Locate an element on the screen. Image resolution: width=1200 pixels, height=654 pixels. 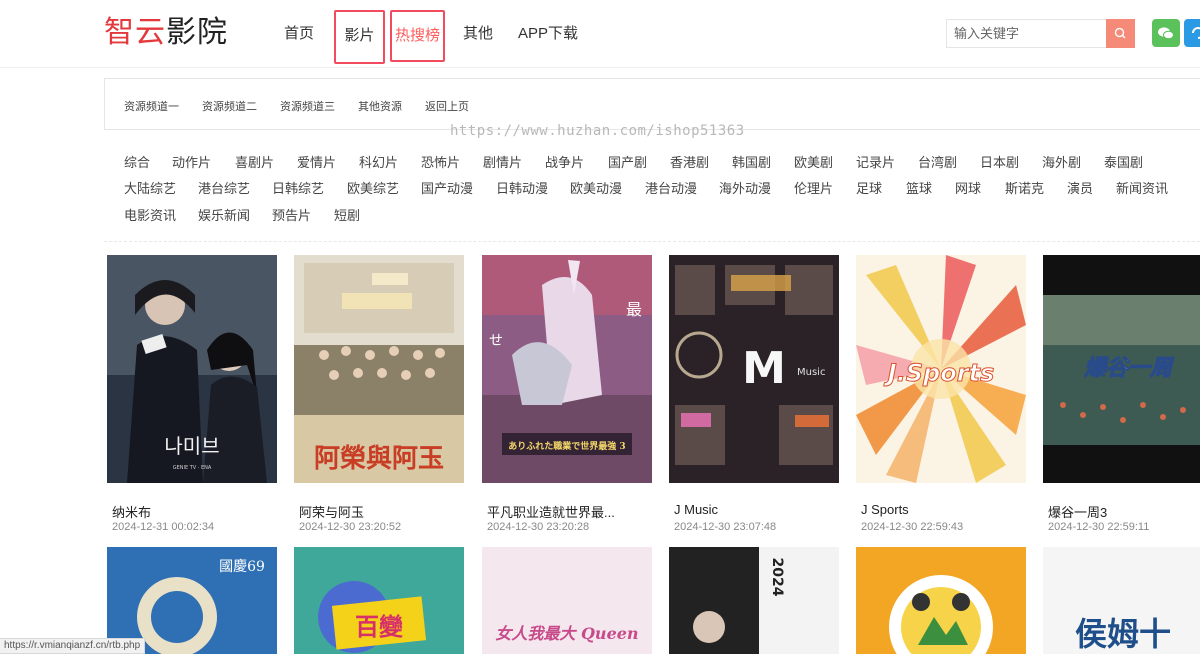
movie-title: 阿荣与阿玉 is located at coordinates (331, 511).